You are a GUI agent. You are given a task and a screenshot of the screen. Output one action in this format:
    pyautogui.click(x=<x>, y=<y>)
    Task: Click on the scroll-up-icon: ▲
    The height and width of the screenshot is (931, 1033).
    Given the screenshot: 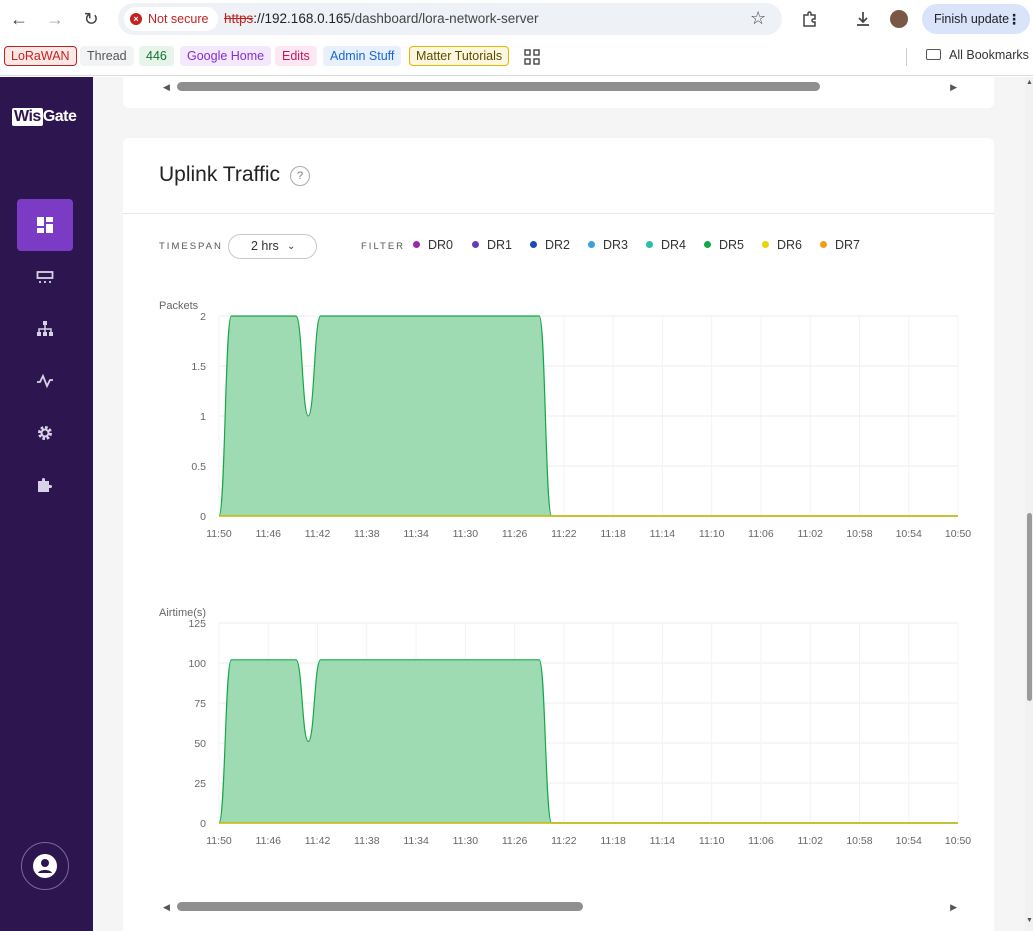 What is the action you would take?
    pyautogui.click(x=1029, y=82)
    